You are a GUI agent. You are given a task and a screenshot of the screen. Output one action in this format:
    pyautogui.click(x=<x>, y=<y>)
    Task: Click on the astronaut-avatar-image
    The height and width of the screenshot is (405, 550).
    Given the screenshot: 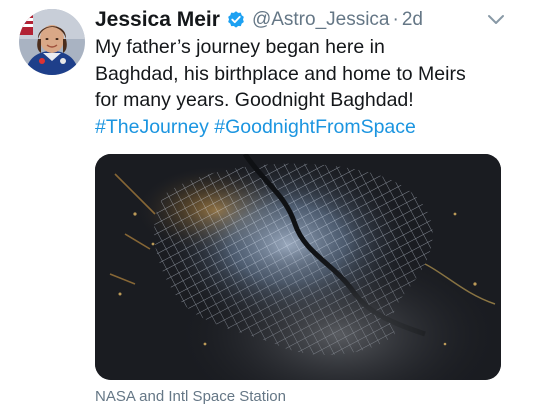 What is the action you would take?
    pyautogui.click(x=52, y=42)
    